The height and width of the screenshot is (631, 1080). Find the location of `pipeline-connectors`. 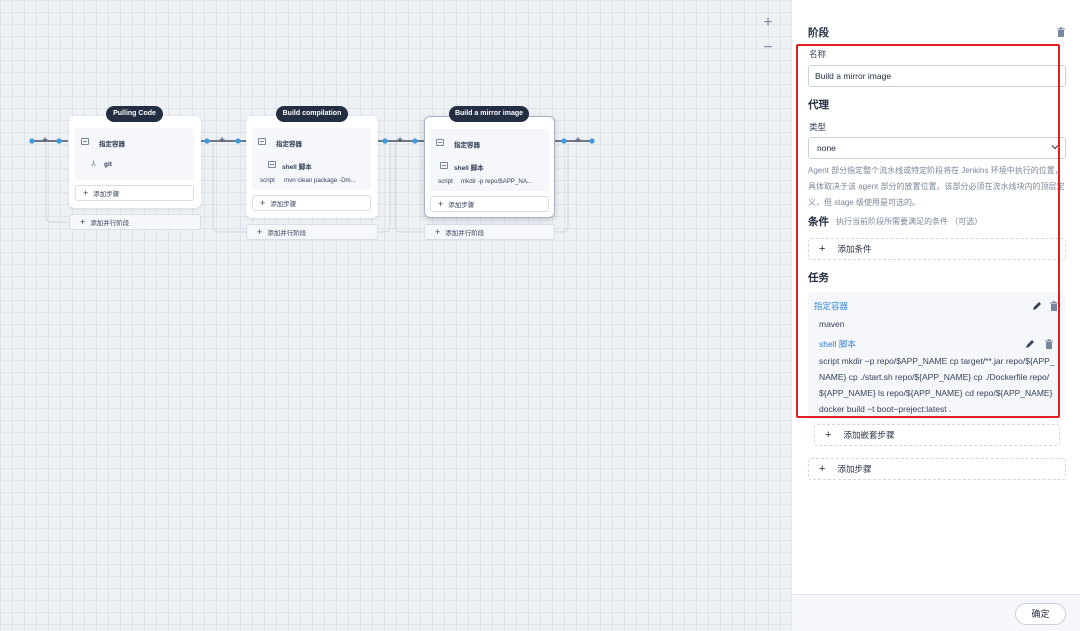

pipeline-connectors is located at coordinates (312, 185).